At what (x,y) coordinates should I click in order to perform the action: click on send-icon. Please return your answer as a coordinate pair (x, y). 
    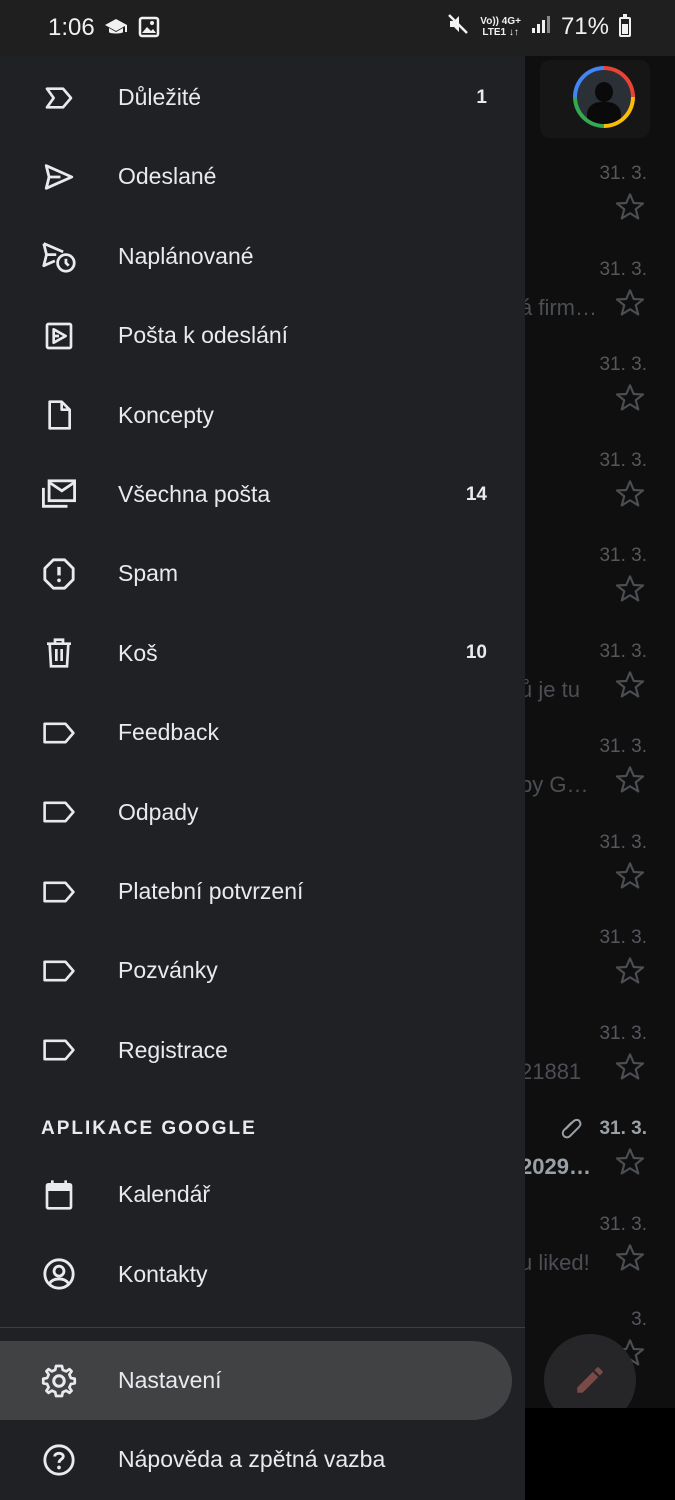
    Looking at the image, I should click on (59, 177).